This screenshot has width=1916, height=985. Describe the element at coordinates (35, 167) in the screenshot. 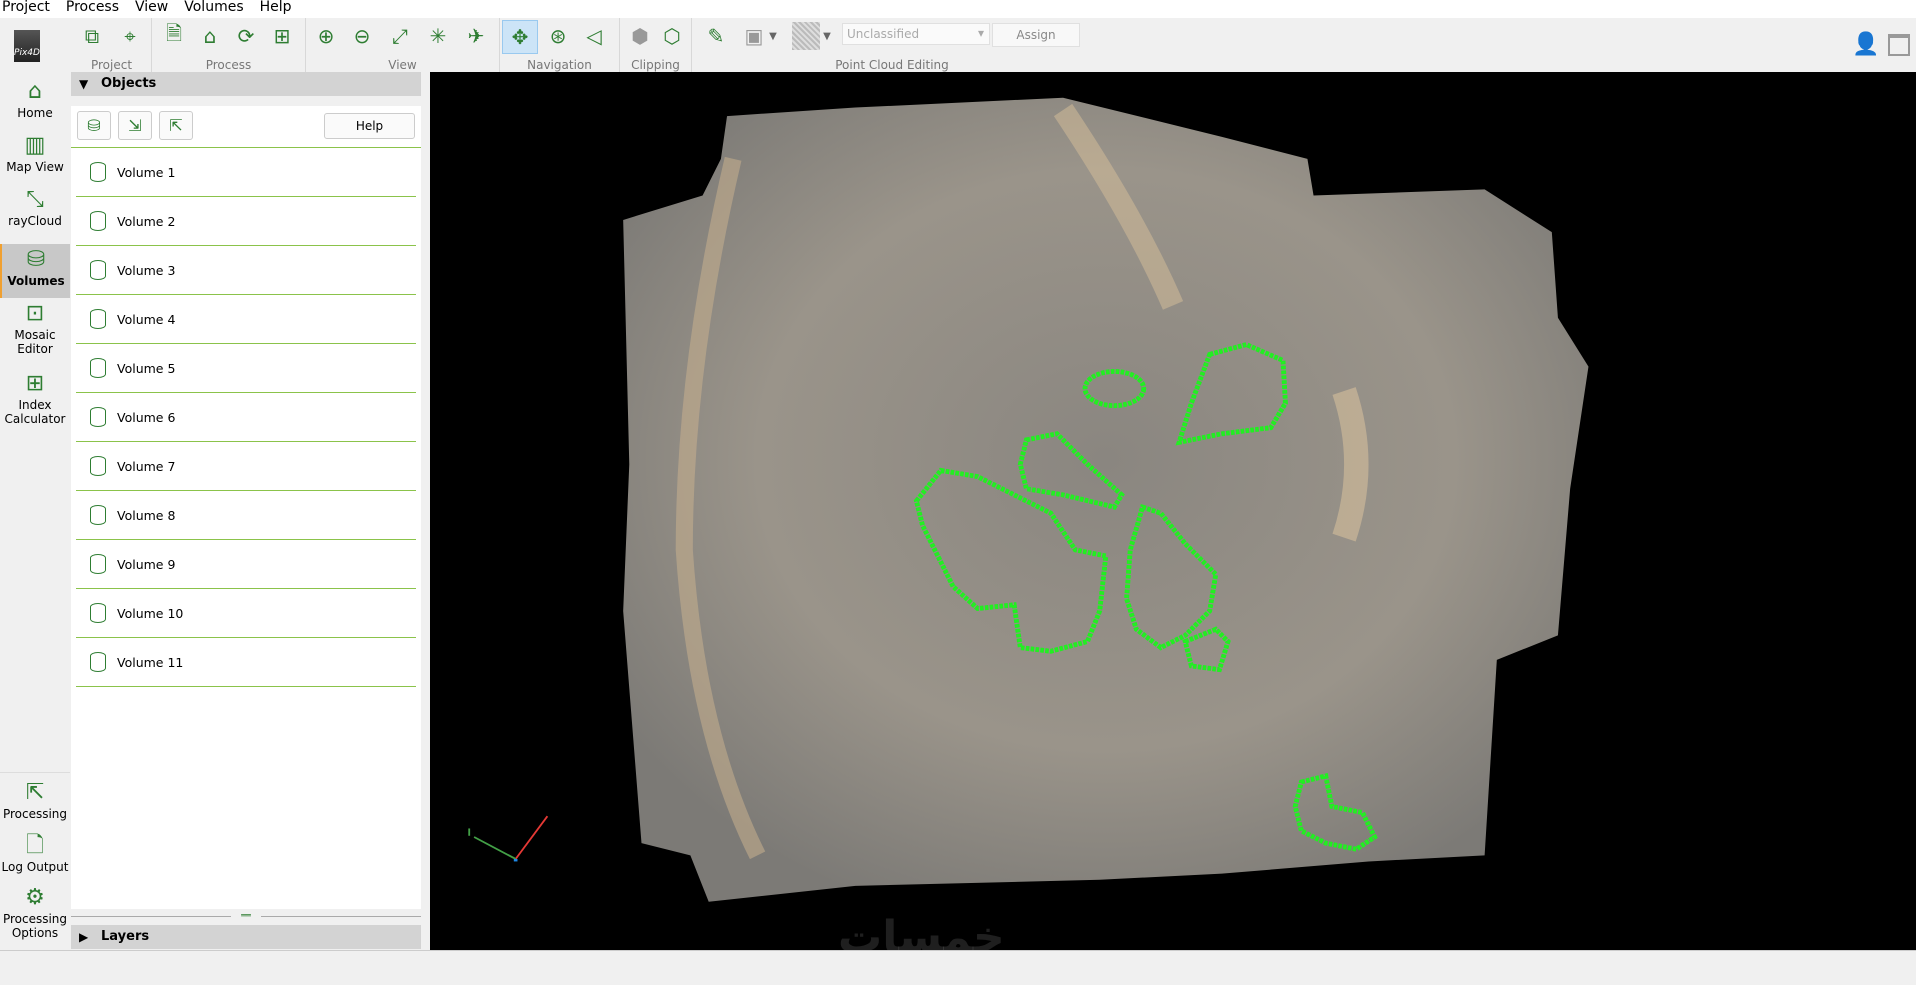

I see `nav-label: Map View` at that location.